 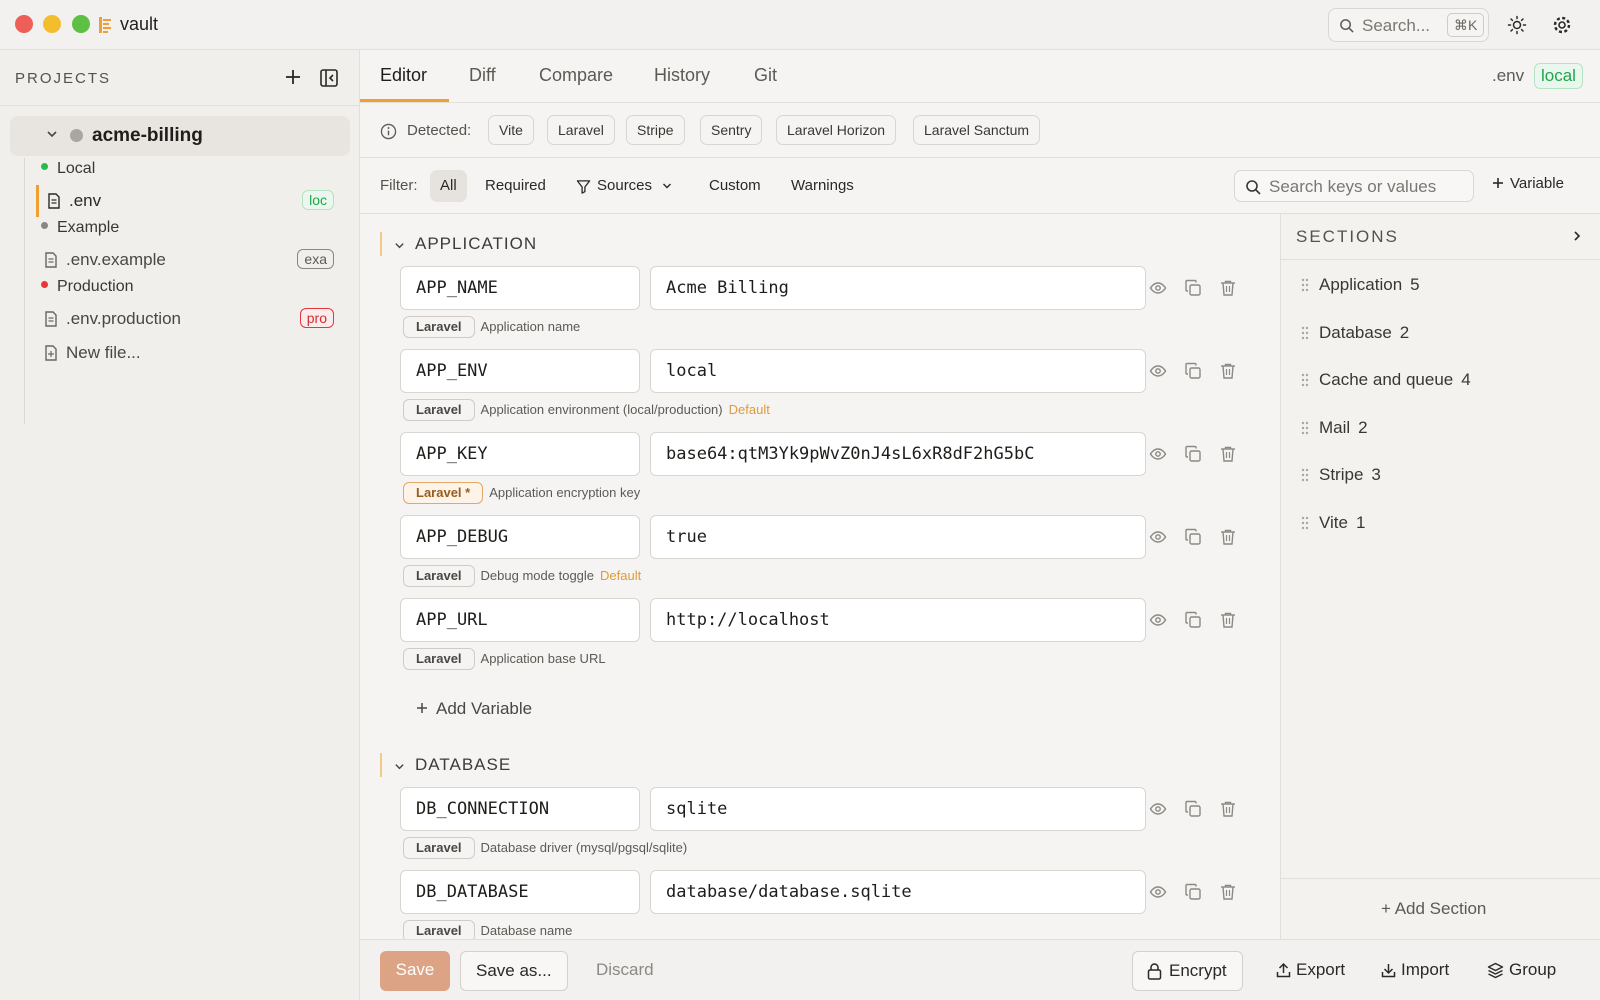 What do you see at coordinates (520, 809) in the screenshot?
I see `variable-key-field: DB_CONNECTION` at bounding box center [520, 809].